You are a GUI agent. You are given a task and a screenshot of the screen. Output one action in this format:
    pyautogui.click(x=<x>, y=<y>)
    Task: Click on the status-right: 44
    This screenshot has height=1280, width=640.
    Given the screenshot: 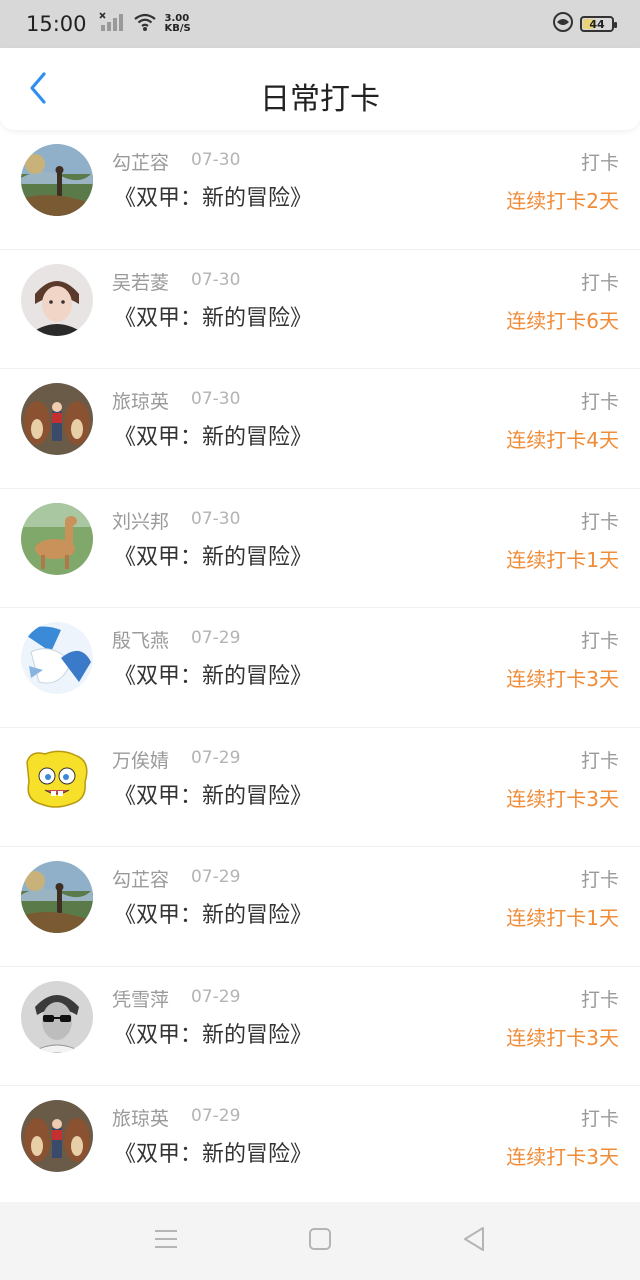 What is the action you would take?
    pyautogui.click(x=584, y=24)
    